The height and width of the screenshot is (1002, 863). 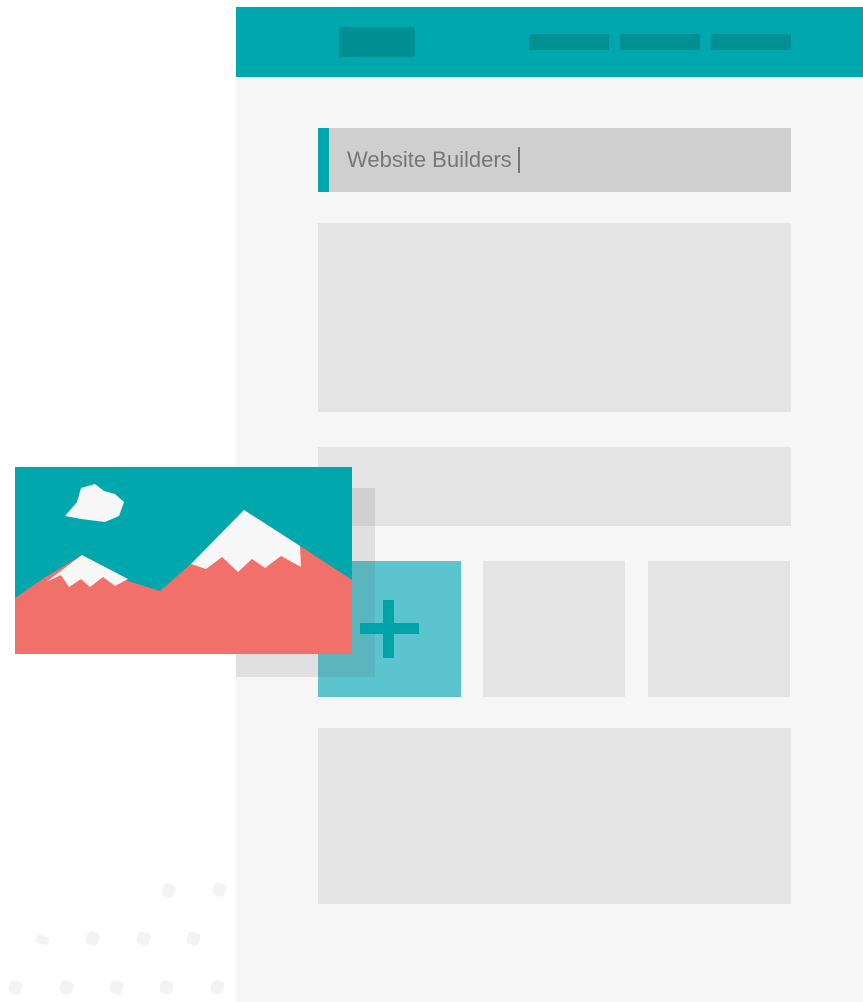 What do you see at coordinates (323, 160) in the screenshot?
I see `input-accent-bar` at bounding box center [323, 160].